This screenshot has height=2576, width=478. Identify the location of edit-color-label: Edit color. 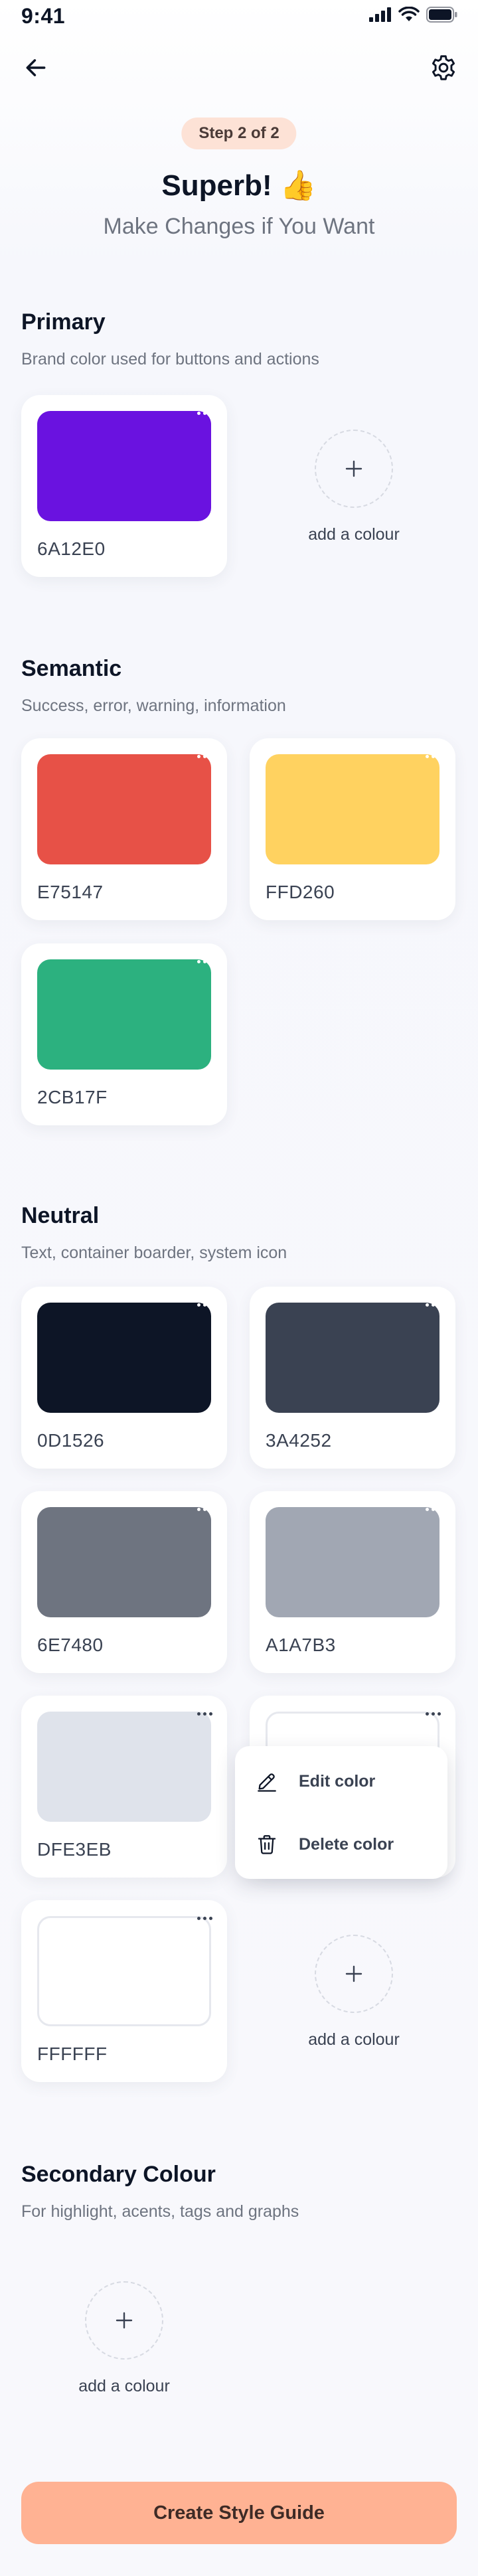
(337, 1781).